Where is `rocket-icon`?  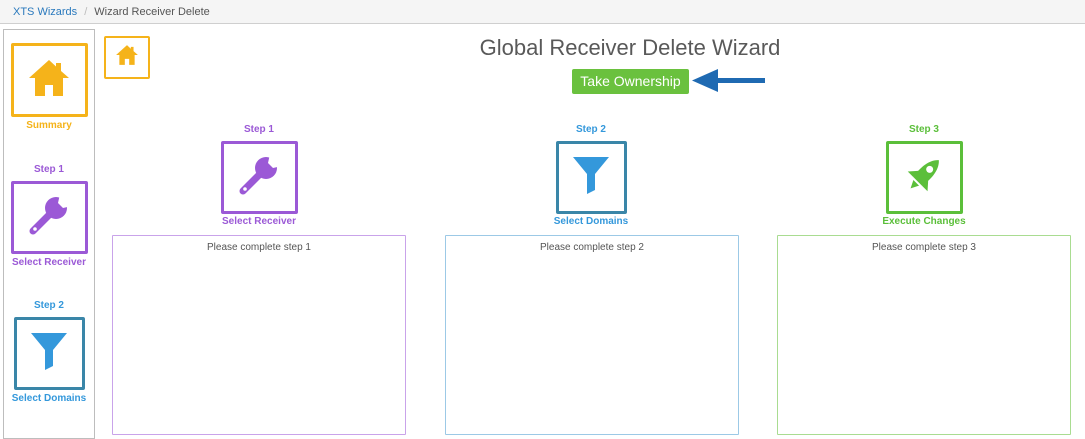 rocket-icon is located at coordinates (924, 177).